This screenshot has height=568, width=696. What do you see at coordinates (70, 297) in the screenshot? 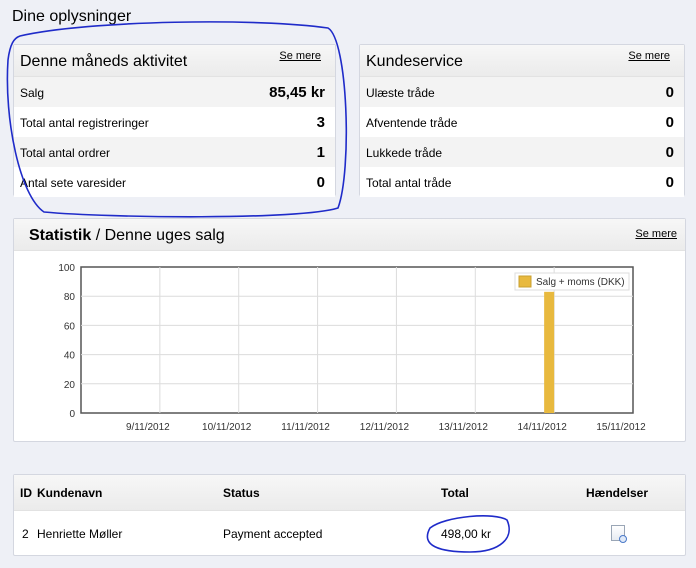
I see `y-tick-label: 80` at bounding box center [70, 297].